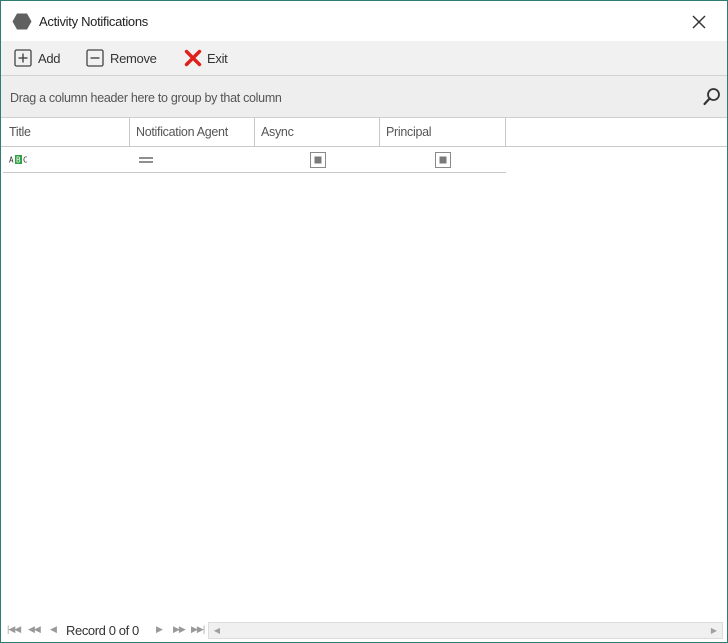  I want to click on record-navigator: |◀◀ ◀◀ ◀ Record 0 of 0 ▶ ▶▶ ▶▶| ◀ ▶, so click(364, 631).